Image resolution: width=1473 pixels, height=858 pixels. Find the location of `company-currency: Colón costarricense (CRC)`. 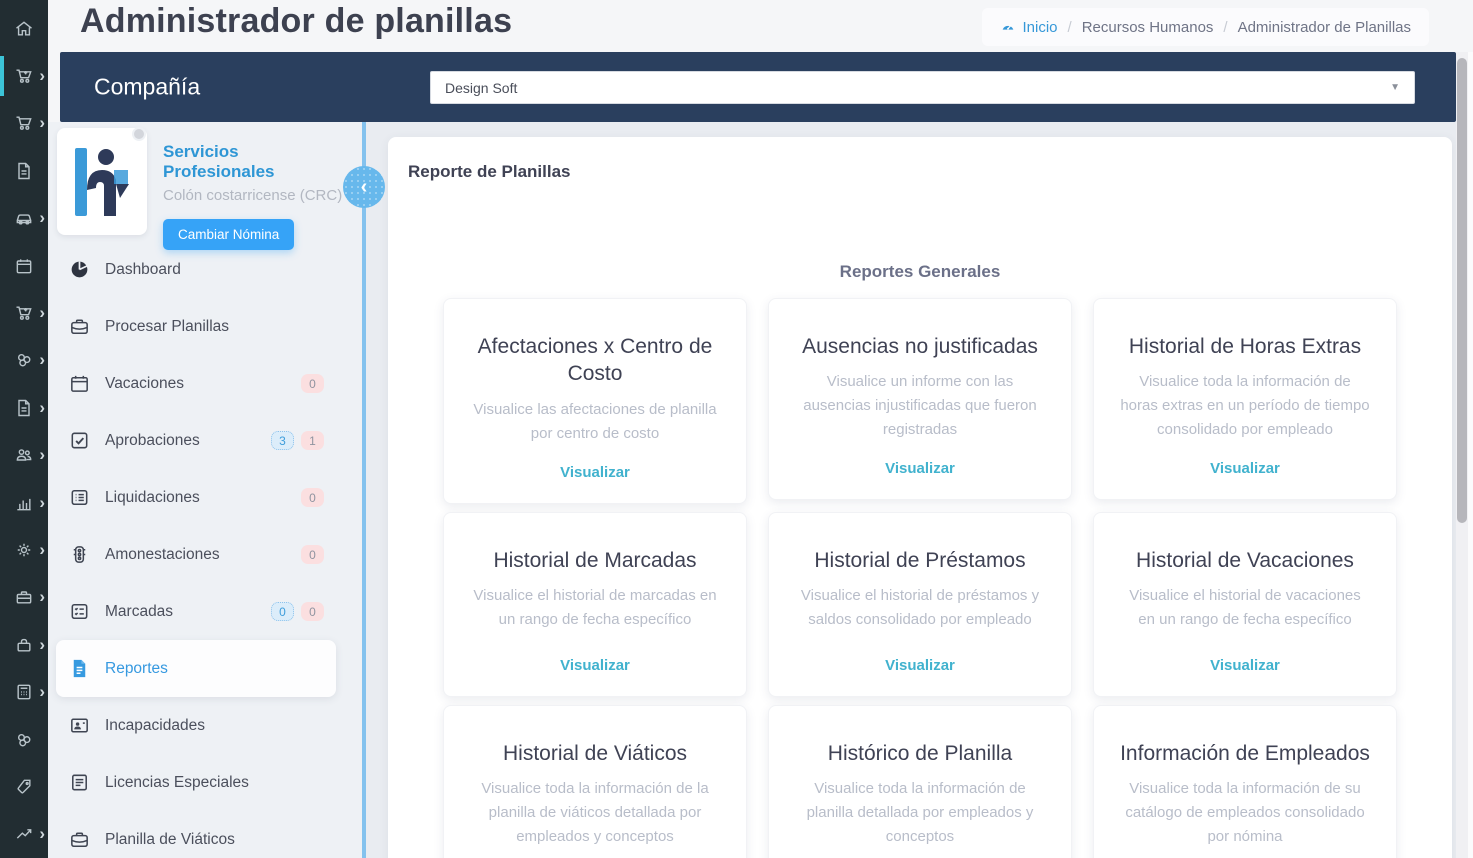

company-currency: Colón costarricense (CRC) is located at coordinates (253, 195).